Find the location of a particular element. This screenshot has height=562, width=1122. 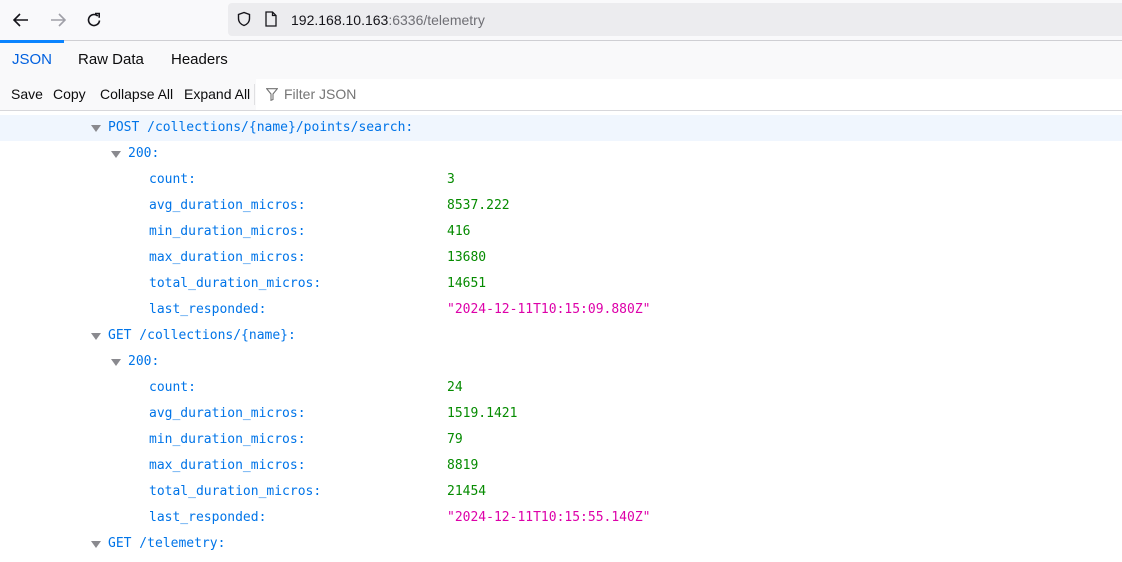

filter-json-input is located at coordinates (434, 94).